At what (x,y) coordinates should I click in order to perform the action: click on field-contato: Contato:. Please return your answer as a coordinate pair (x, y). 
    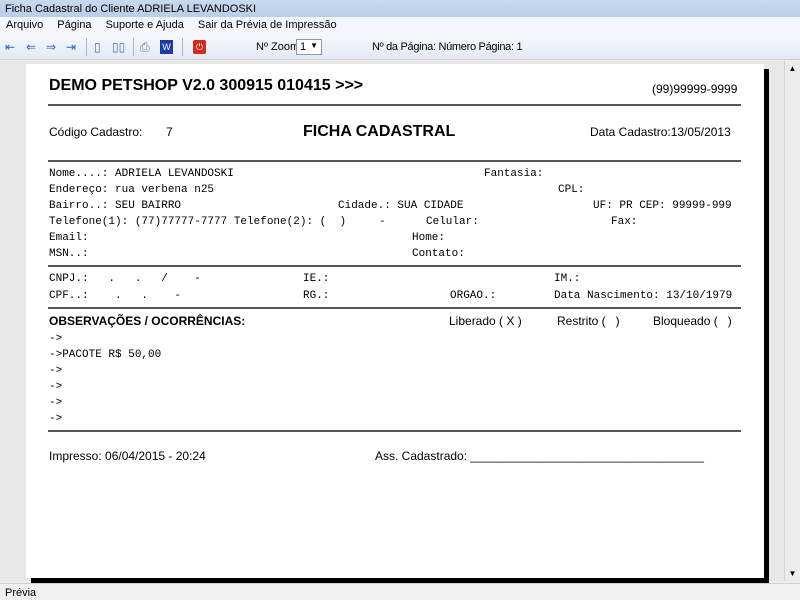
    Looking at the image, I should click on (438, 254).